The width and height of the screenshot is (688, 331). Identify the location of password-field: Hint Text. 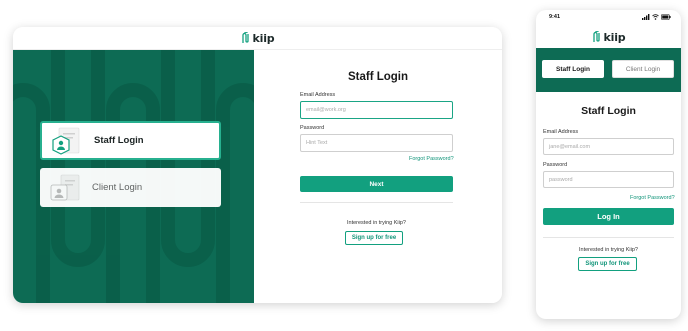
(376, 143).